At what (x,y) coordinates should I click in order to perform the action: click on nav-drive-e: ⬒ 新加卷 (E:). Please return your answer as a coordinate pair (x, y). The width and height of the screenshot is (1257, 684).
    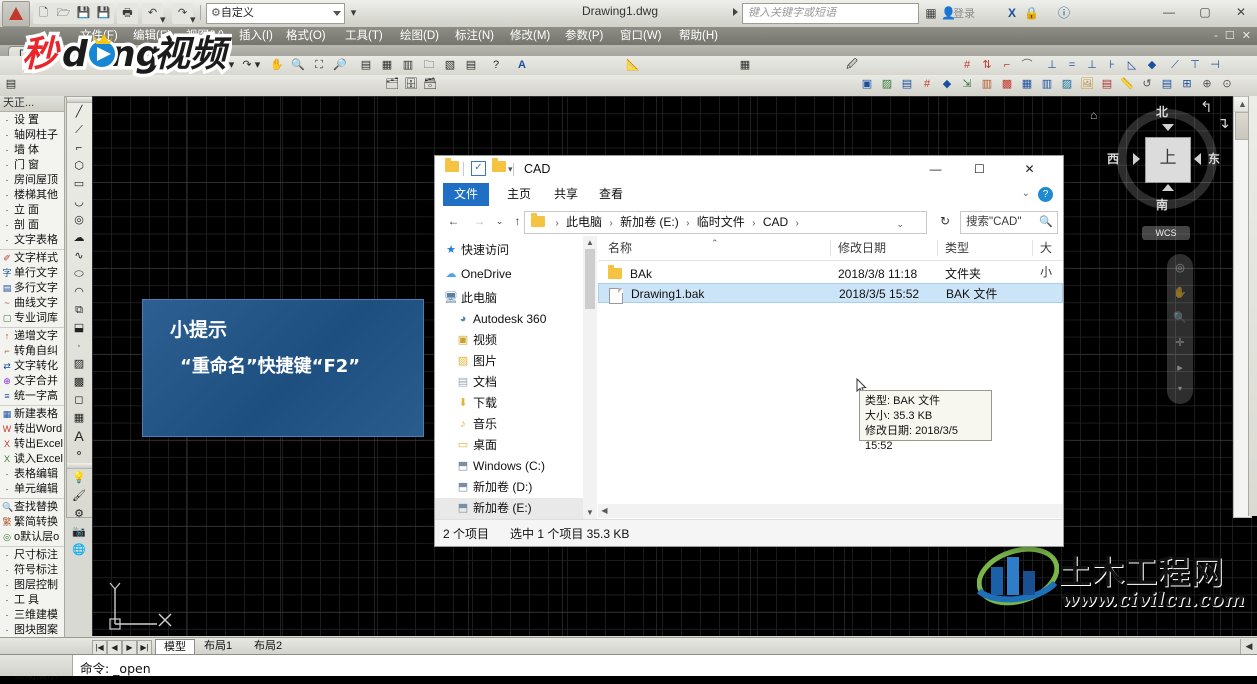
    Looking at the image, I should click on (509, 508).